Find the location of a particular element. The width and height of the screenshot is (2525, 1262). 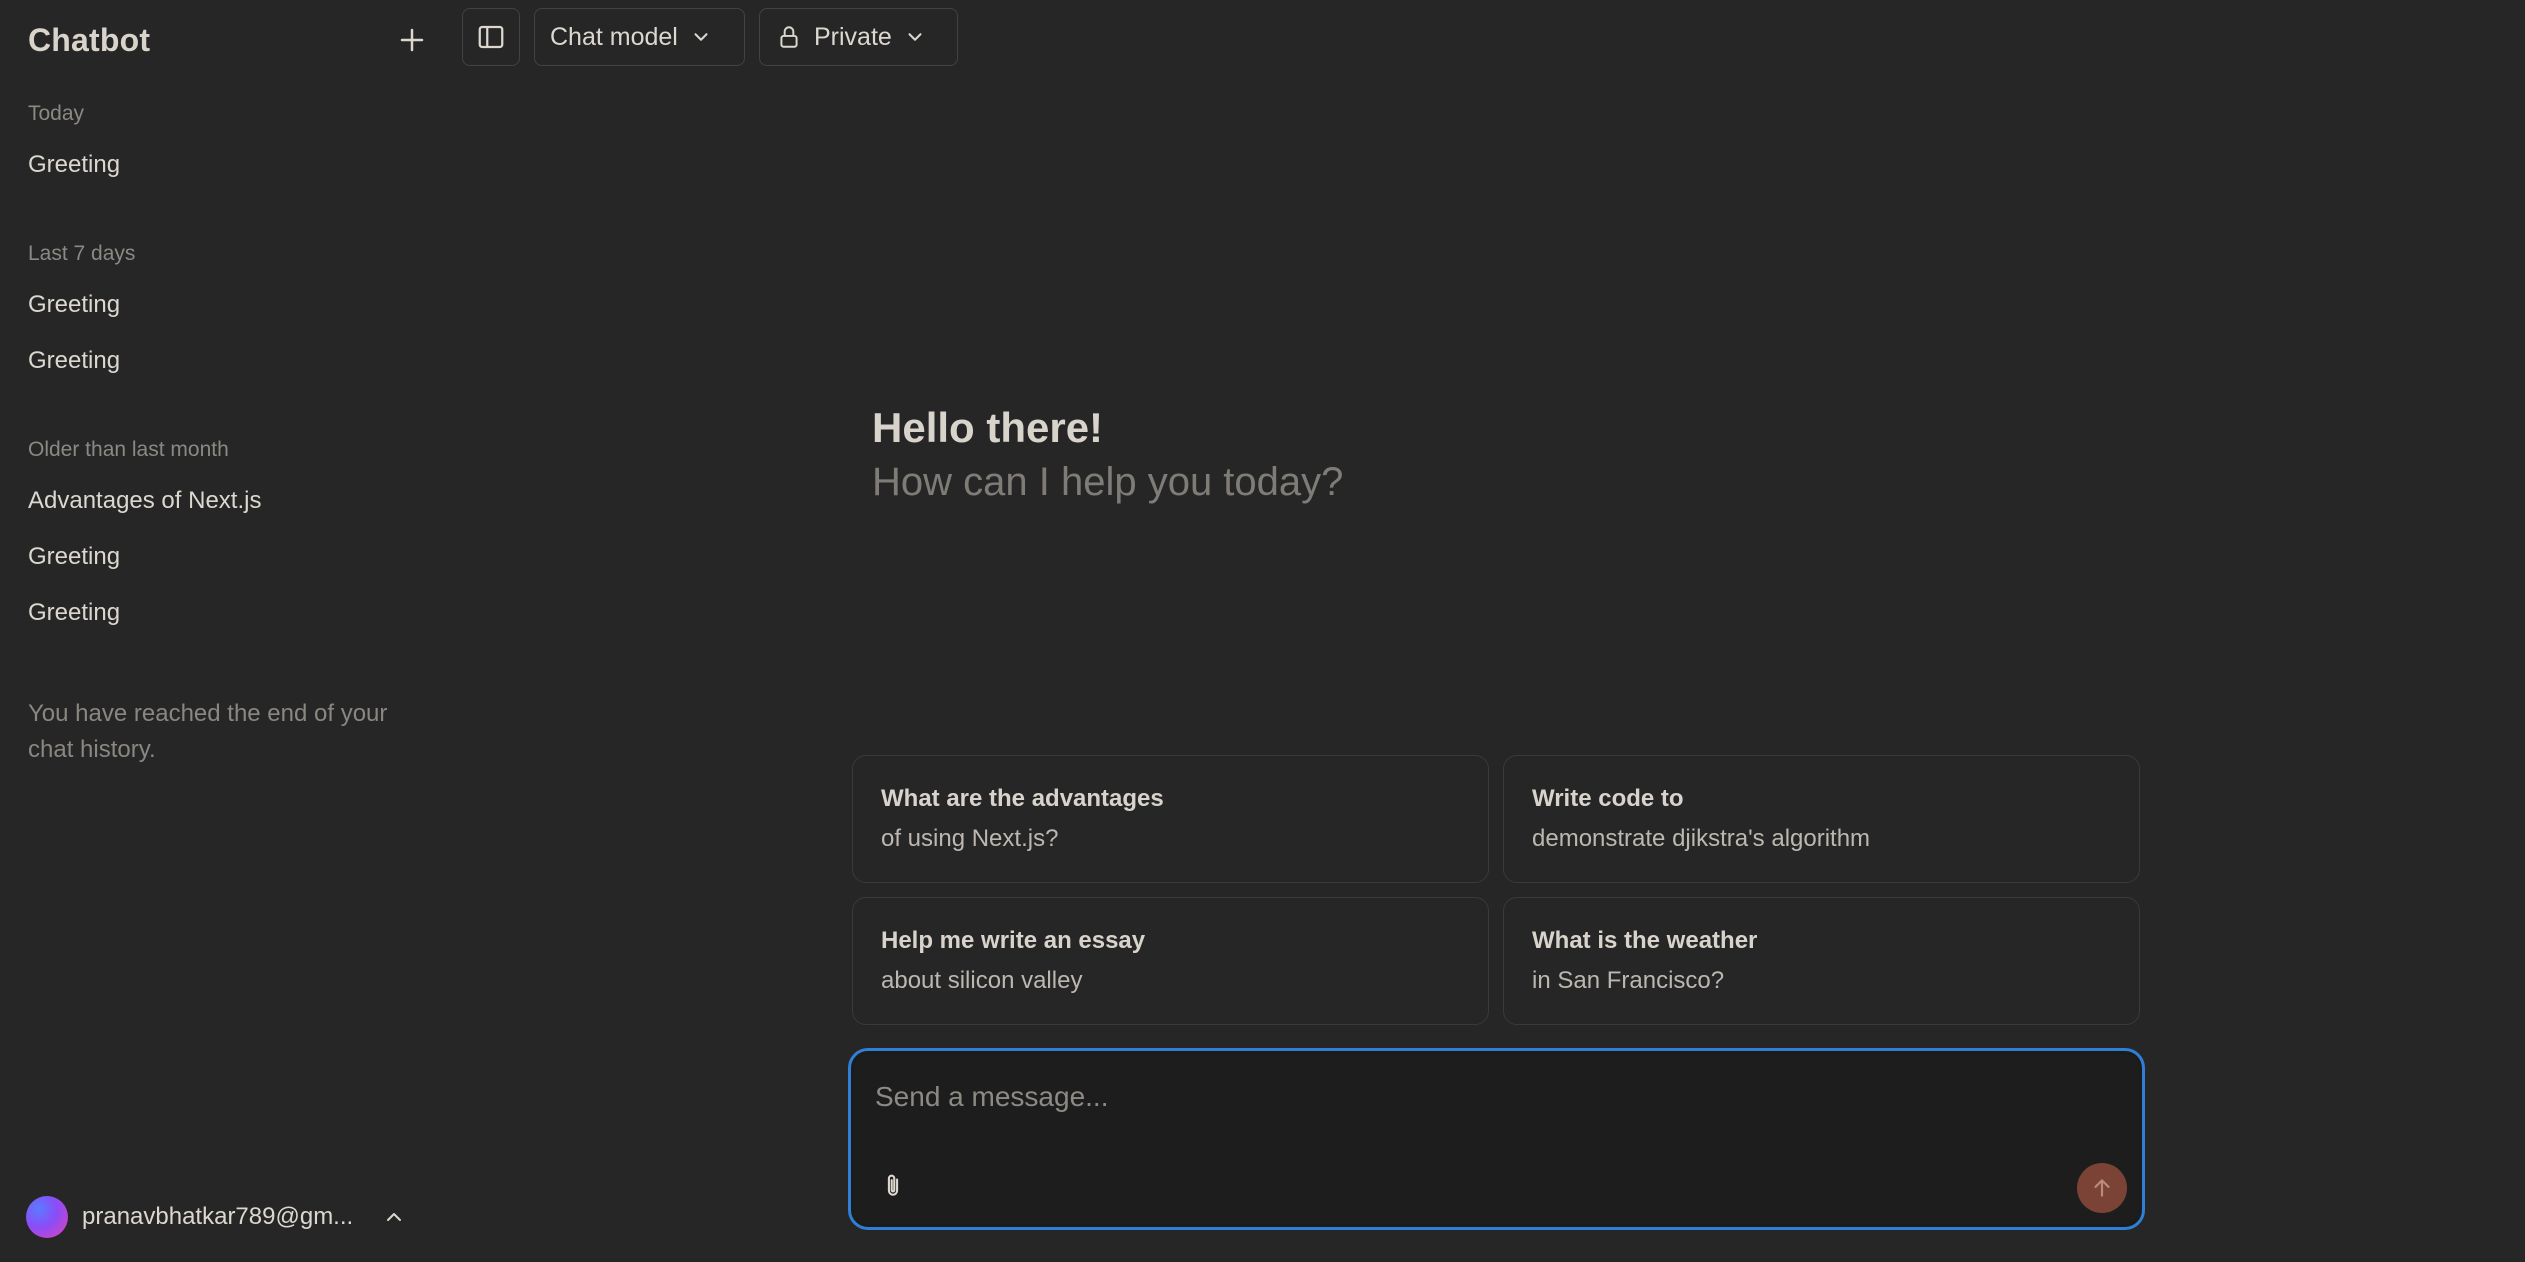

visibility-selector: Private is located at coordinates (858, 37).